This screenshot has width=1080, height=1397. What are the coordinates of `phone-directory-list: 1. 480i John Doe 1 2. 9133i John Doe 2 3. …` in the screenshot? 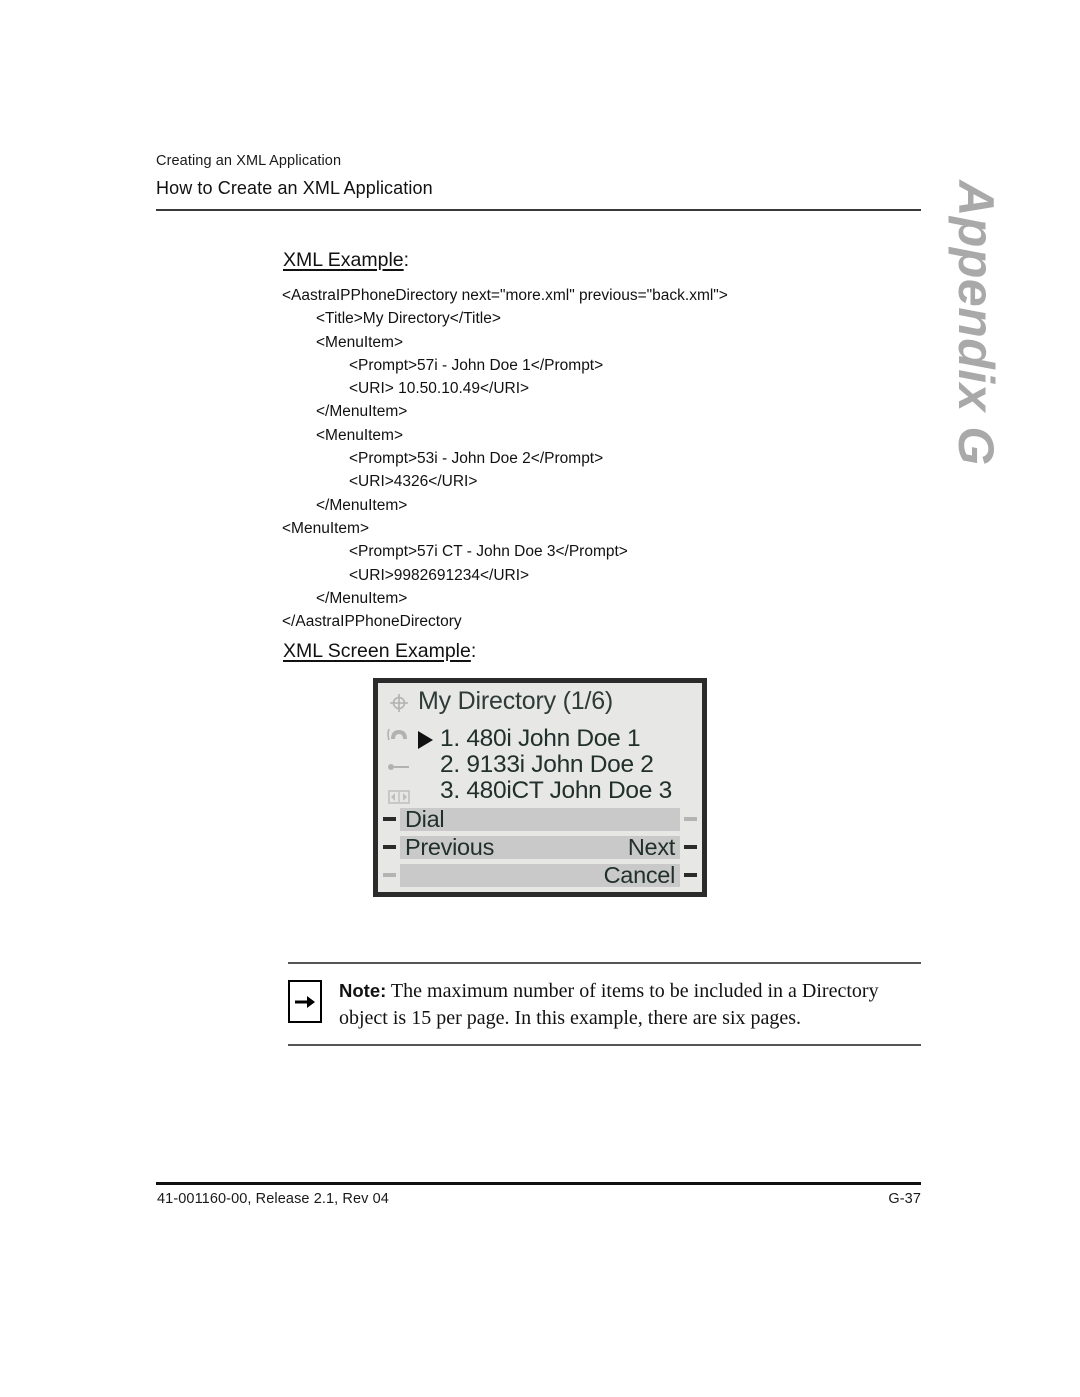 It's located at (563, 765).